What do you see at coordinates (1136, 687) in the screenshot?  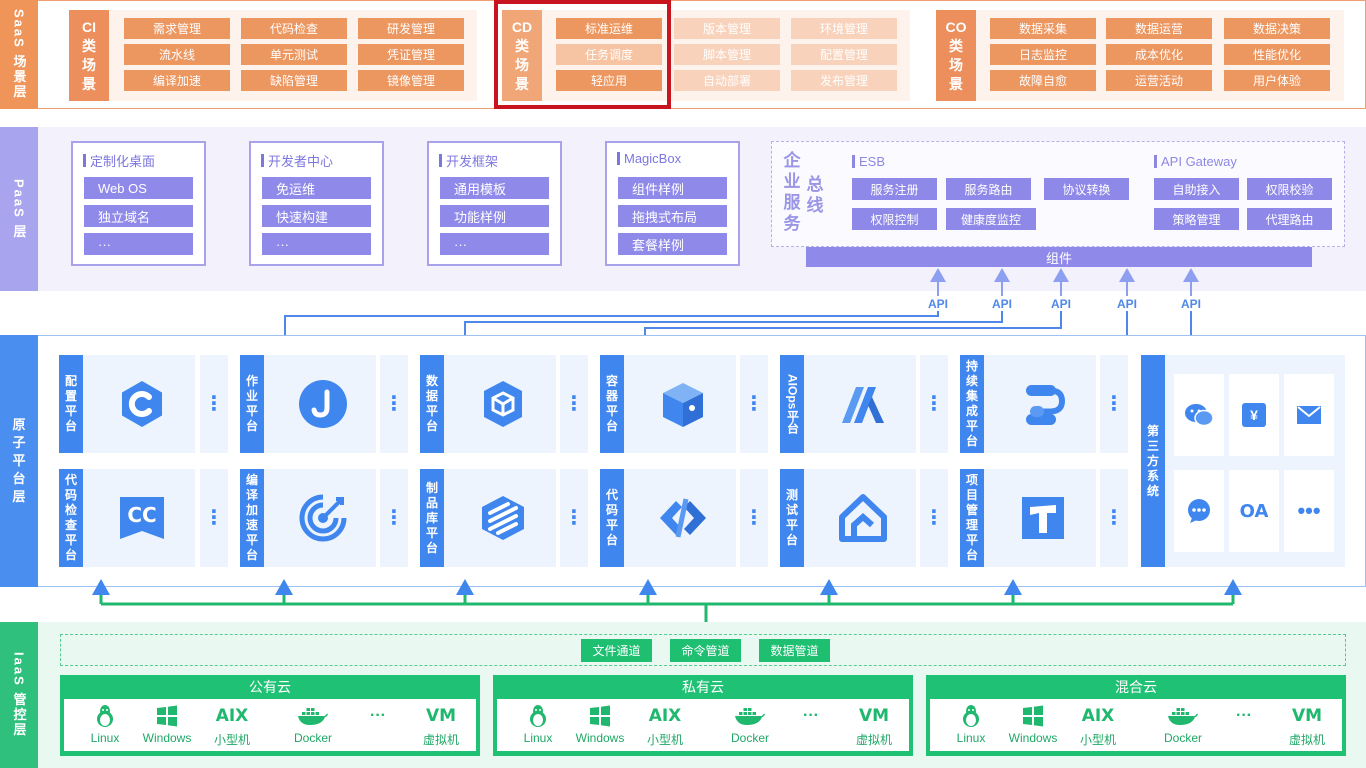 I see `cloud-title: 混合云` at bounding box center [1136, 687].